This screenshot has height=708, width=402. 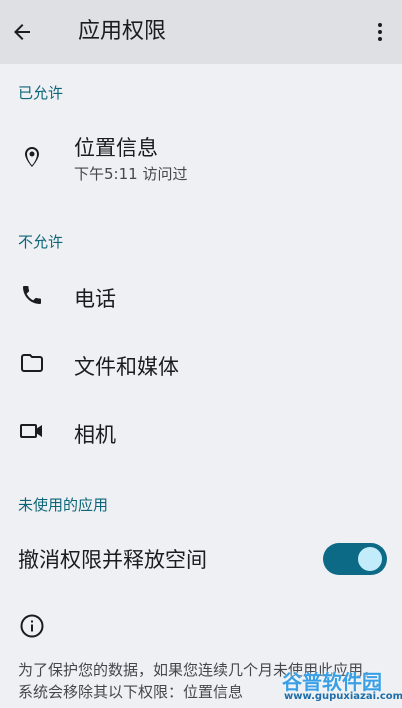 What do you see at coordinates (32, 157) in the screenshot?
I see `location-pin-icon` at bounding box center [32, 157].